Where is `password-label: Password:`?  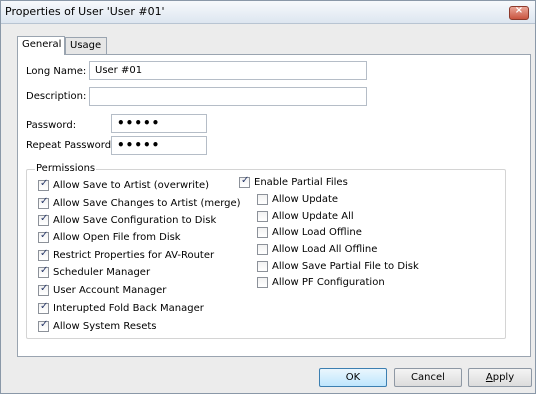 password-label: Password: is located at coordinates (51, 125).